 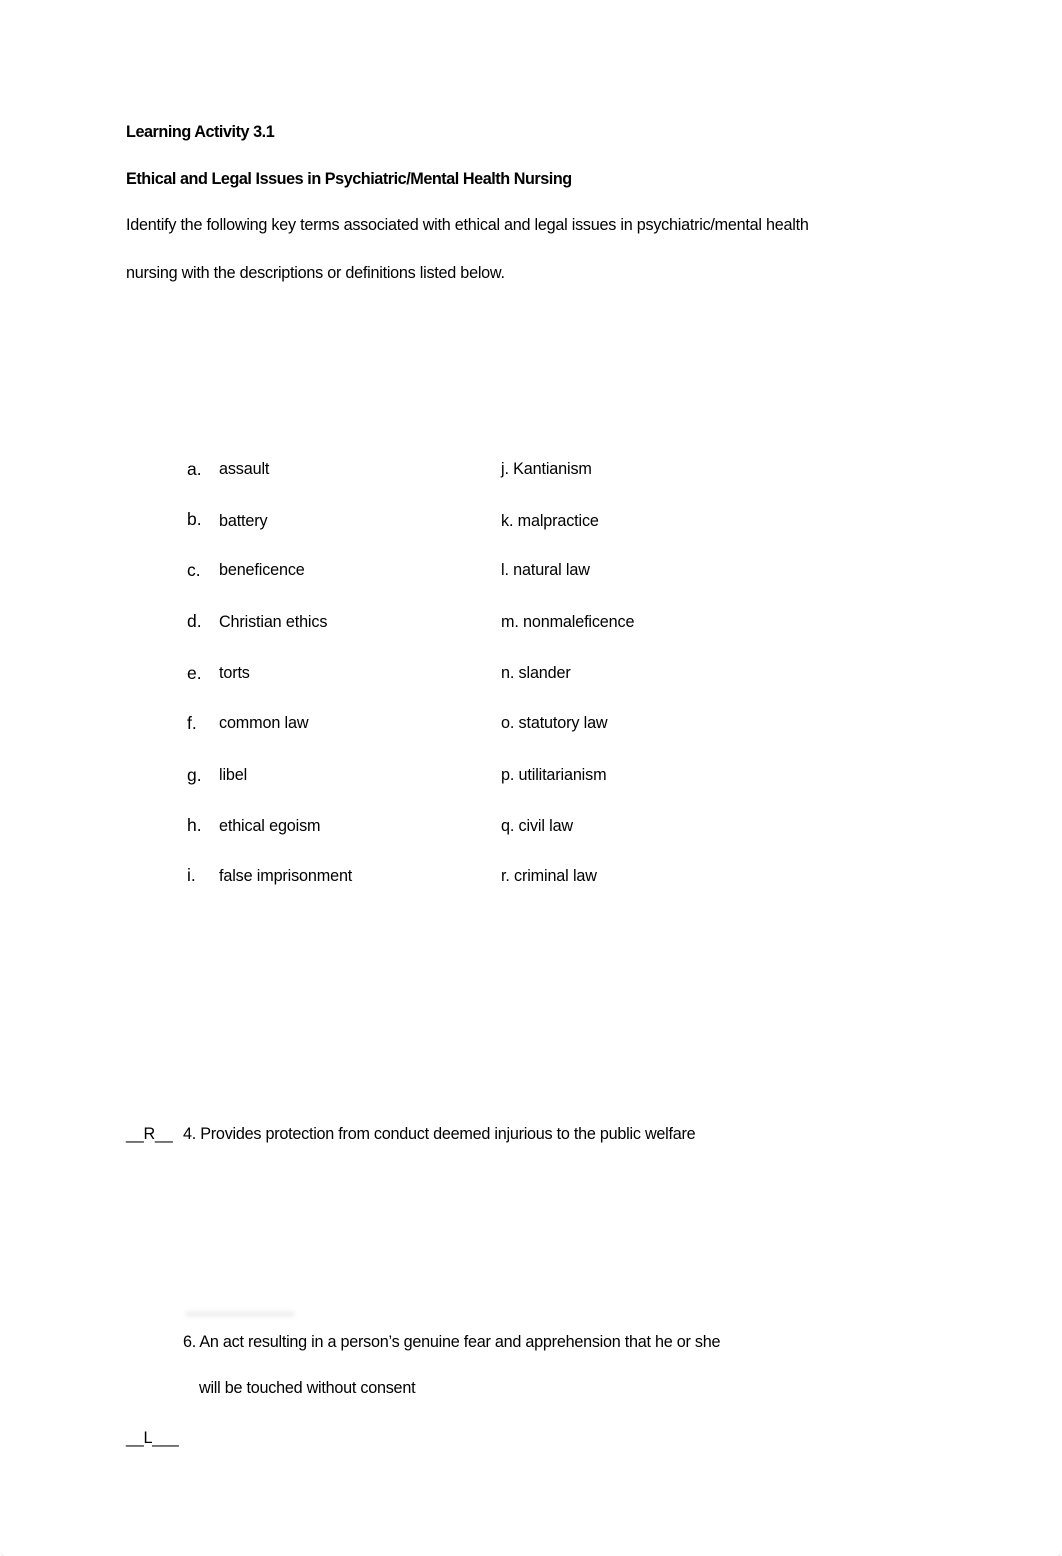 I want to click on term-item: beneficence, so click(x=262, y=570).